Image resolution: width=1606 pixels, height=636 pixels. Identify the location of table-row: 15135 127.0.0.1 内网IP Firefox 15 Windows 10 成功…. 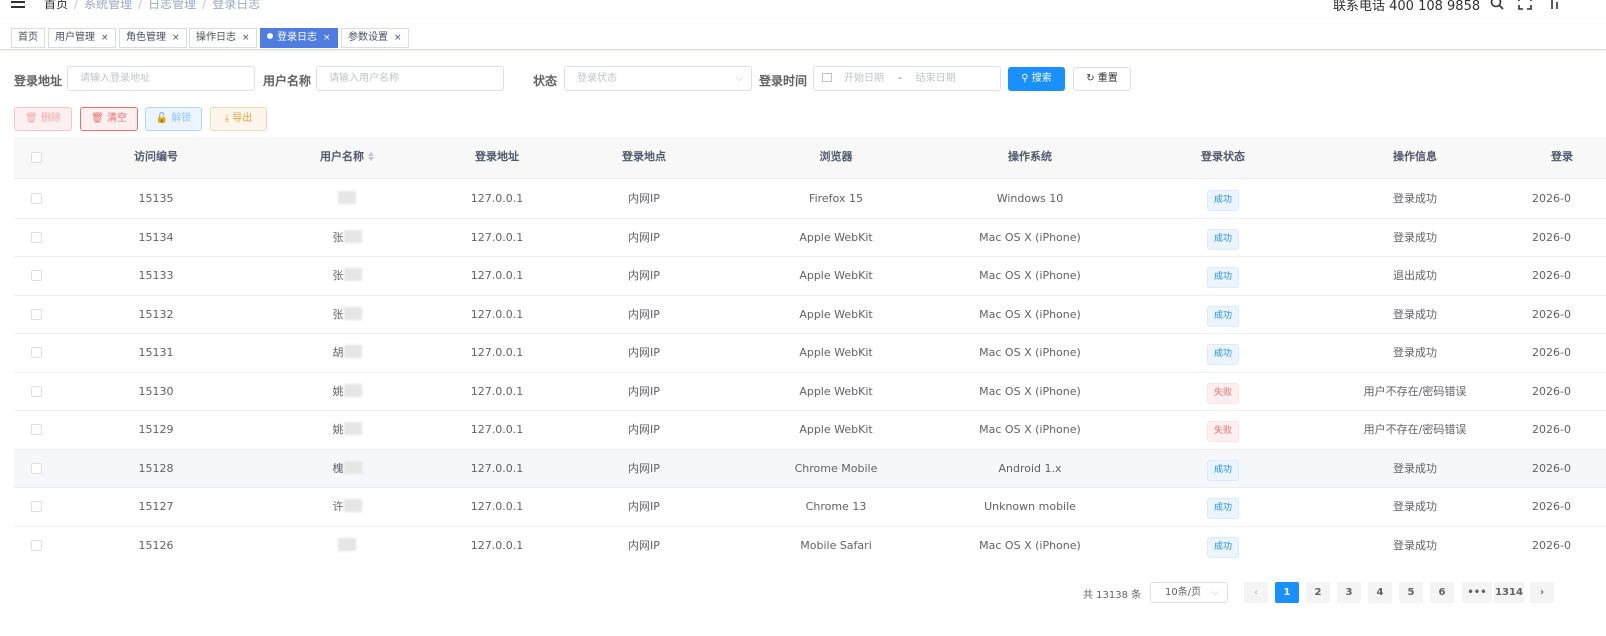
(810, 199).